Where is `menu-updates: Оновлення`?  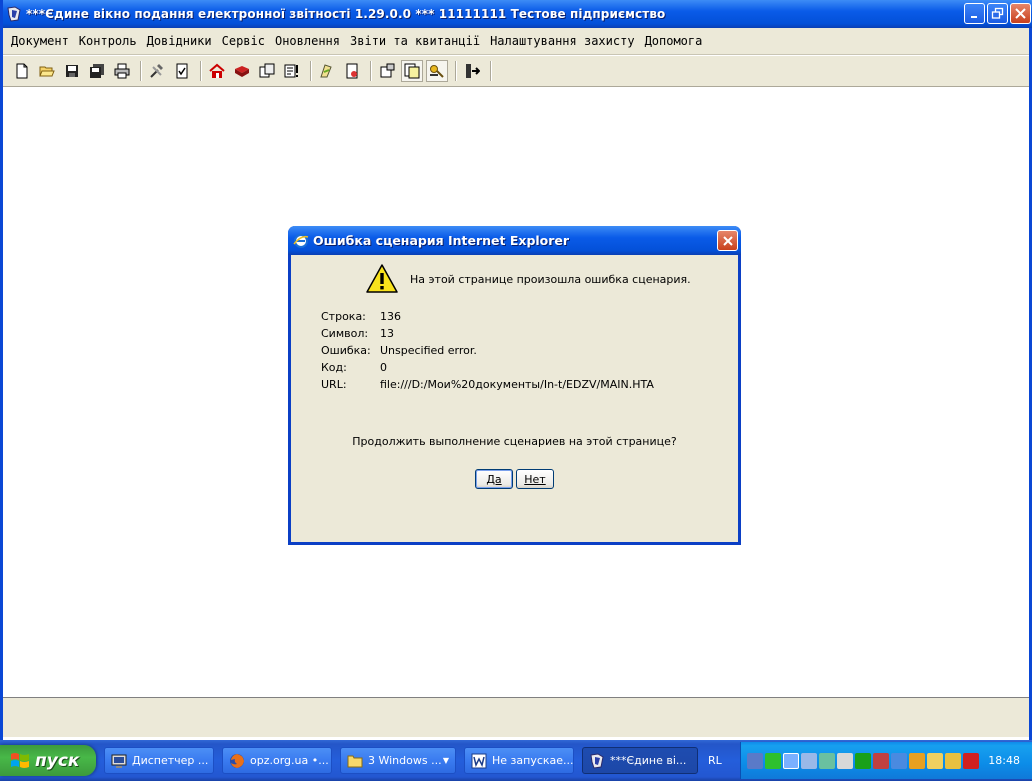
menu-updates: Оновлення is located at coordinates (307, 41).